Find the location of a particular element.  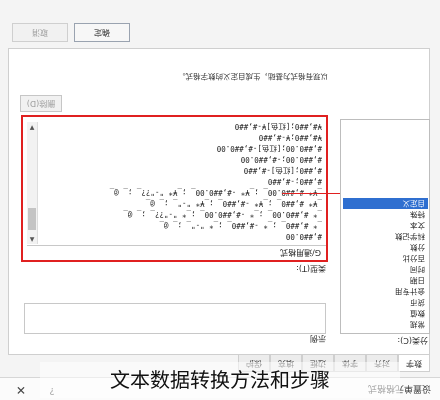

scroll-up-icon: ▲ is located at coordinates (32, 239).